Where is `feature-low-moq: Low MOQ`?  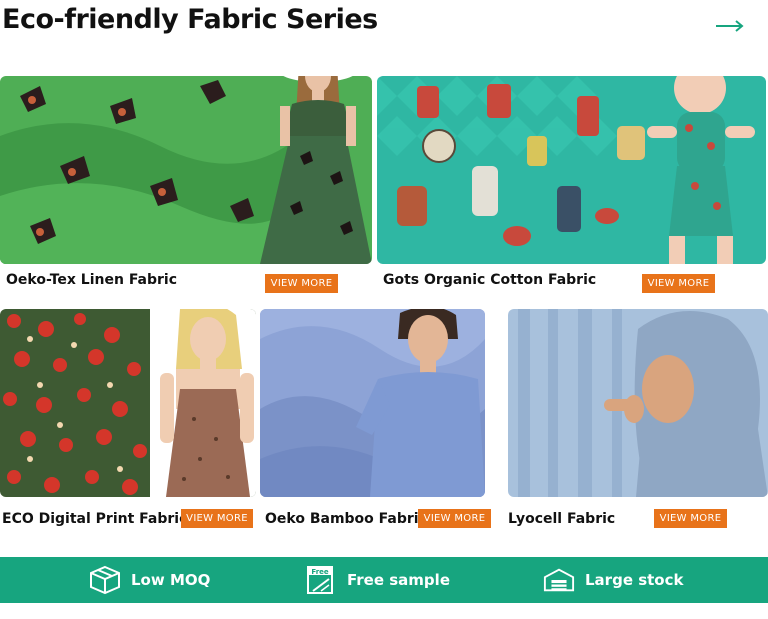 feature-low-moq: Low MOQ is located at coordinates (149, 580).